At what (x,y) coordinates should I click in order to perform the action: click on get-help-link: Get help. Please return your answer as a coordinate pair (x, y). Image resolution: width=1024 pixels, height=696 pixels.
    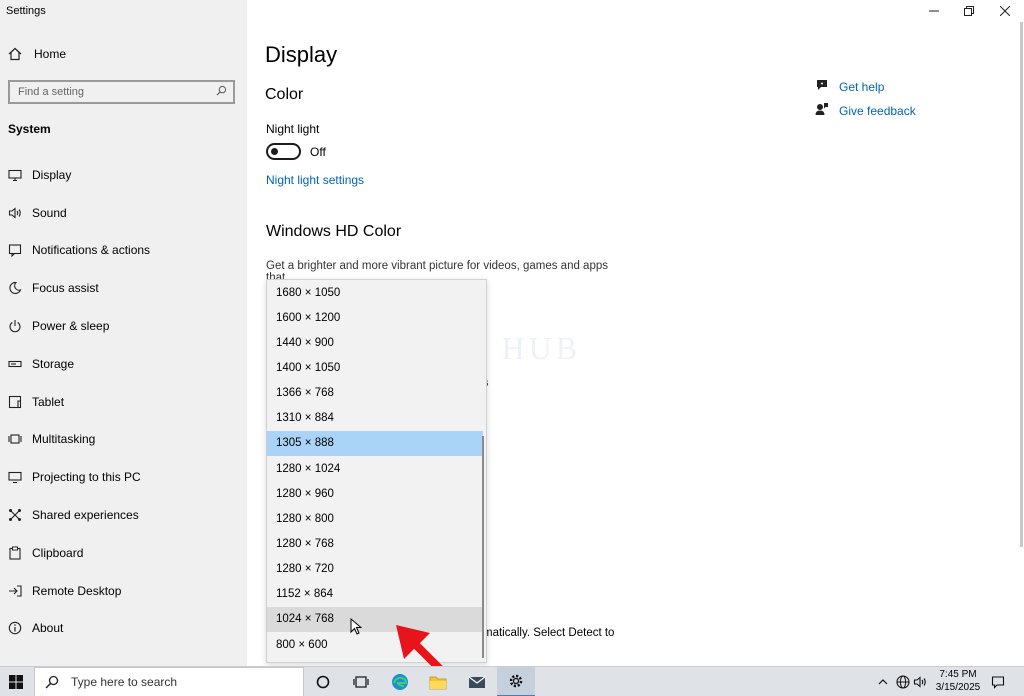
    Looking at the image, I should click on (849, 86).